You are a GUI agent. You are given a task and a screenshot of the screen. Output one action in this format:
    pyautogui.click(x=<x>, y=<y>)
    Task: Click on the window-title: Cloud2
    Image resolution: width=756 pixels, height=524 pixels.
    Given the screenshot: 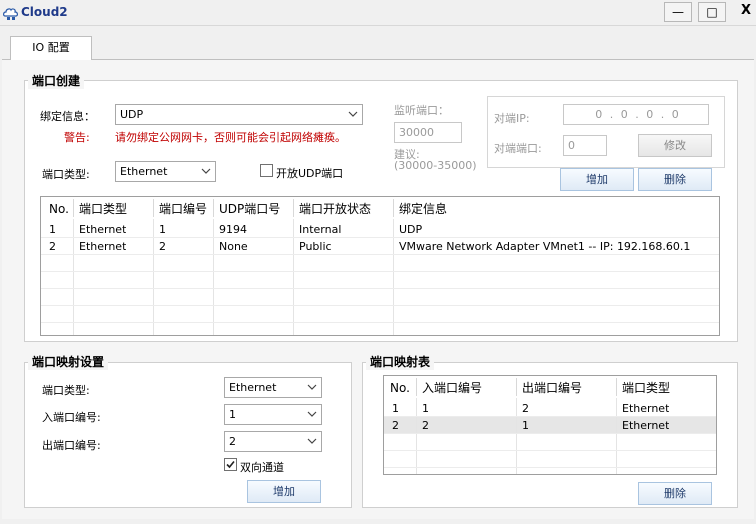 What is the action you would take?
    pyautogui.click(x=44, y=12)
    